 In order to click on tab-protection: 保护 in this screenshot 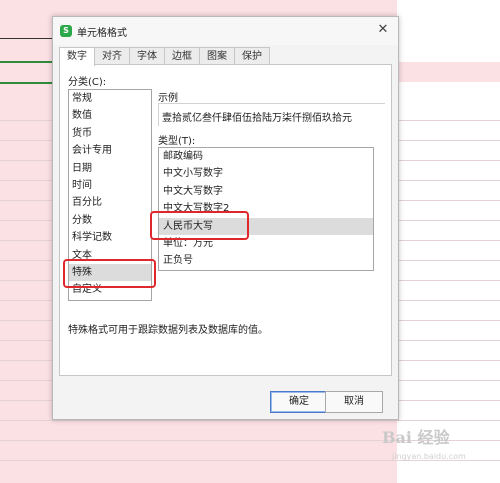, I will do `click(252, 56)`.